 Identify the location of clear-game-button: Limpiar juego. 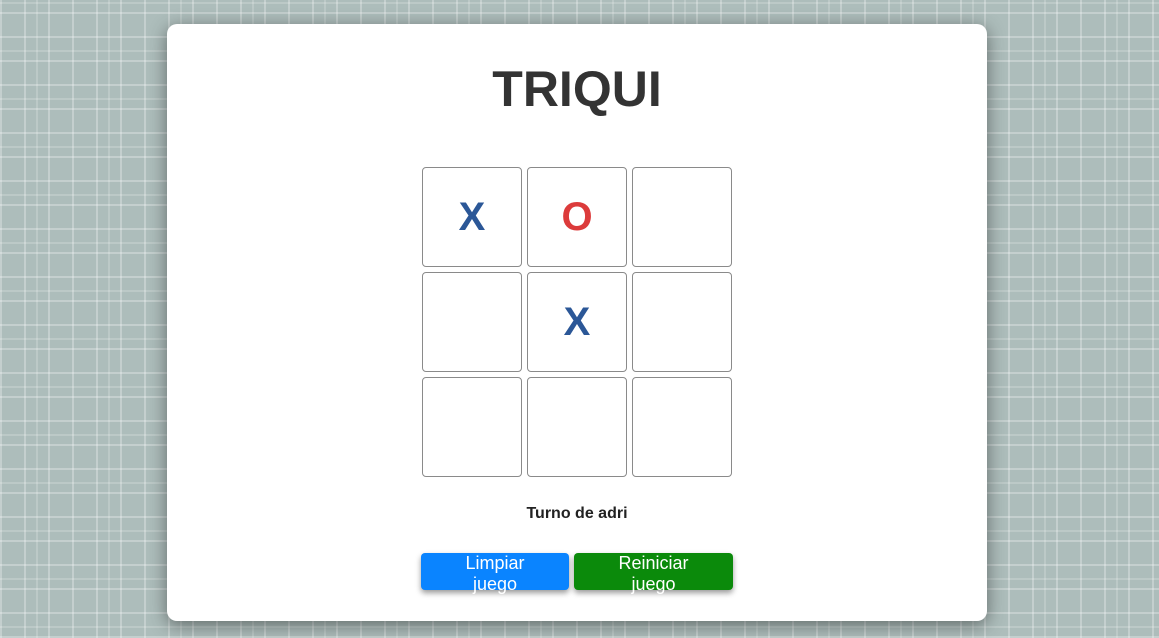
(495, 573).